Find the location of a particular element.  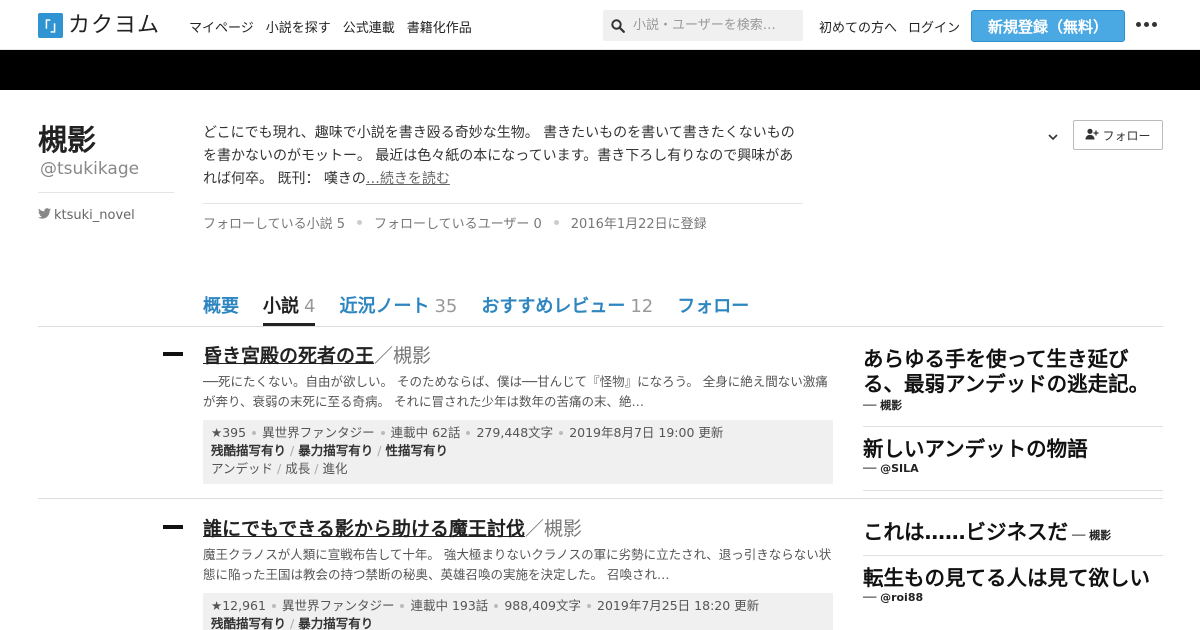

work-divider is located at coordinates (600, 498).